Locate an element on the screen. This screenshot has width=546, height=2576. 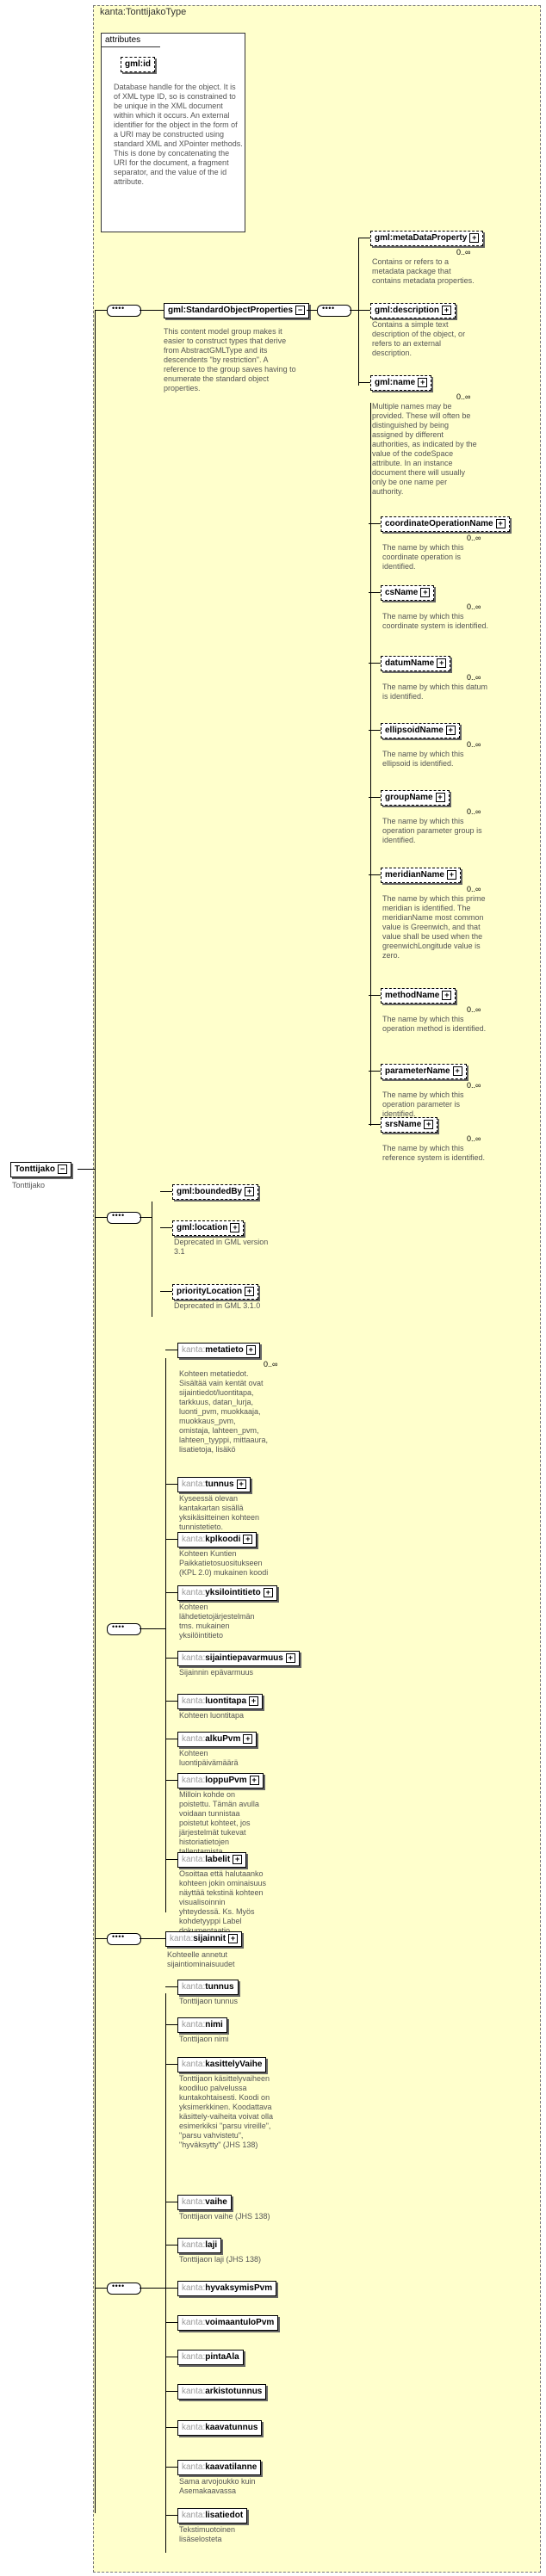
standard-object-properties-group: gml:StandardObjectProperties − is located at coordinates (237, 311).